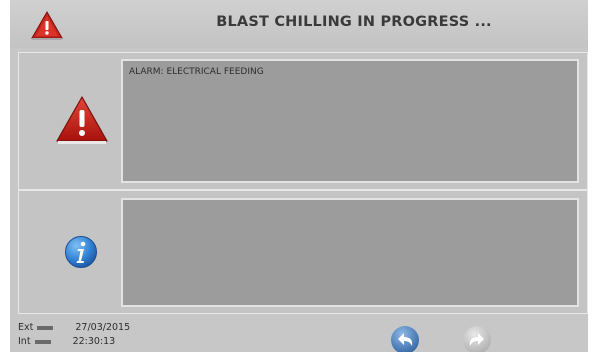 The width and height of the screenshot is (593, 352). Describe the element at coordinates (103, 327) in the screenshot. I see `date-display: 27/03/2015` at that location.